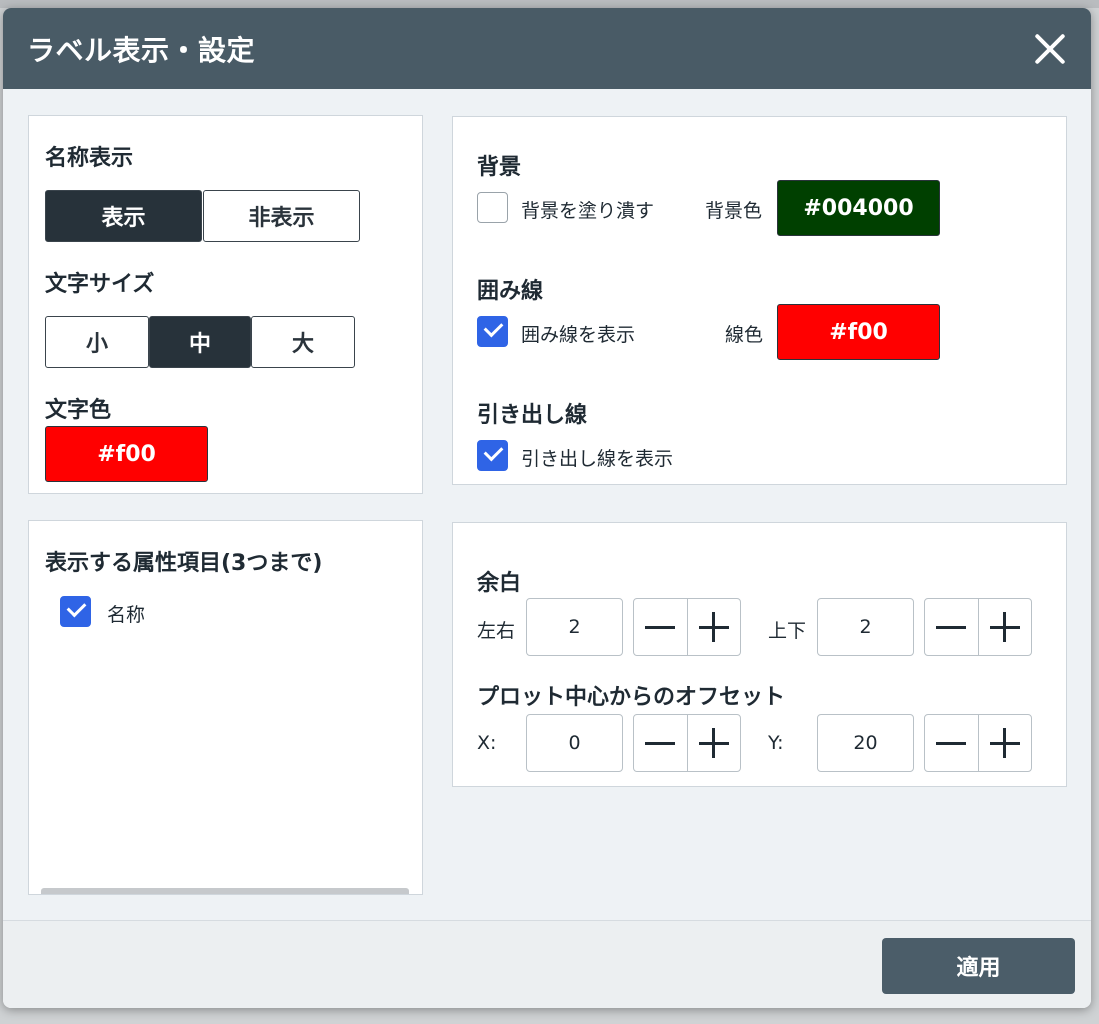 The image size is (1099, 1024). Describe the element at coordinates (1004, 743) in the screenshot. I see `offset-y-plus-icon` at that location.